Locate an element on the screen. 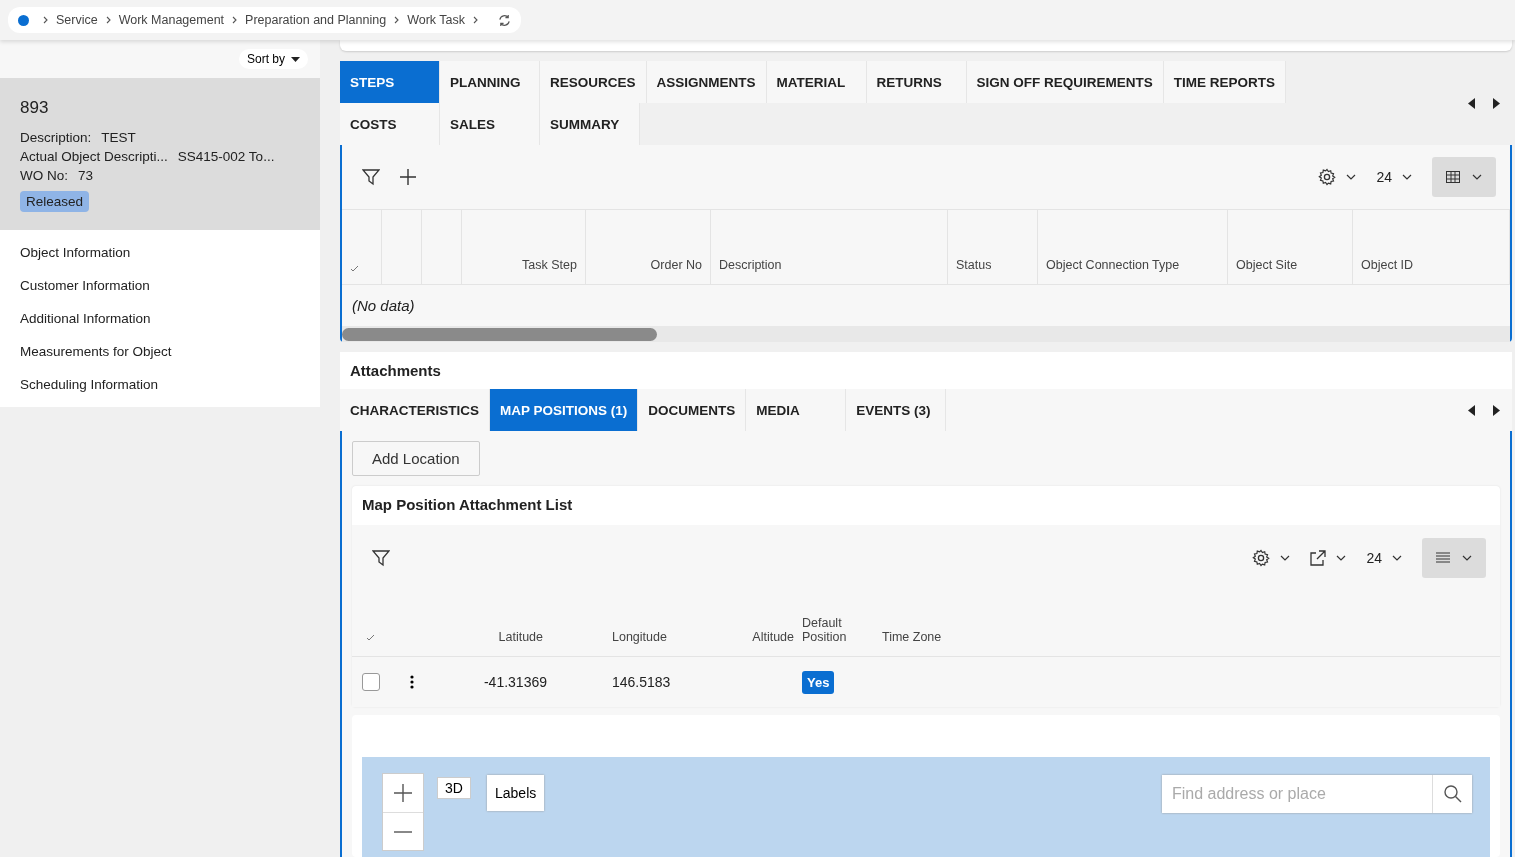 The width and height of the screenshot is (1515, 857). minus-icon is located at coordinates (403, 831).